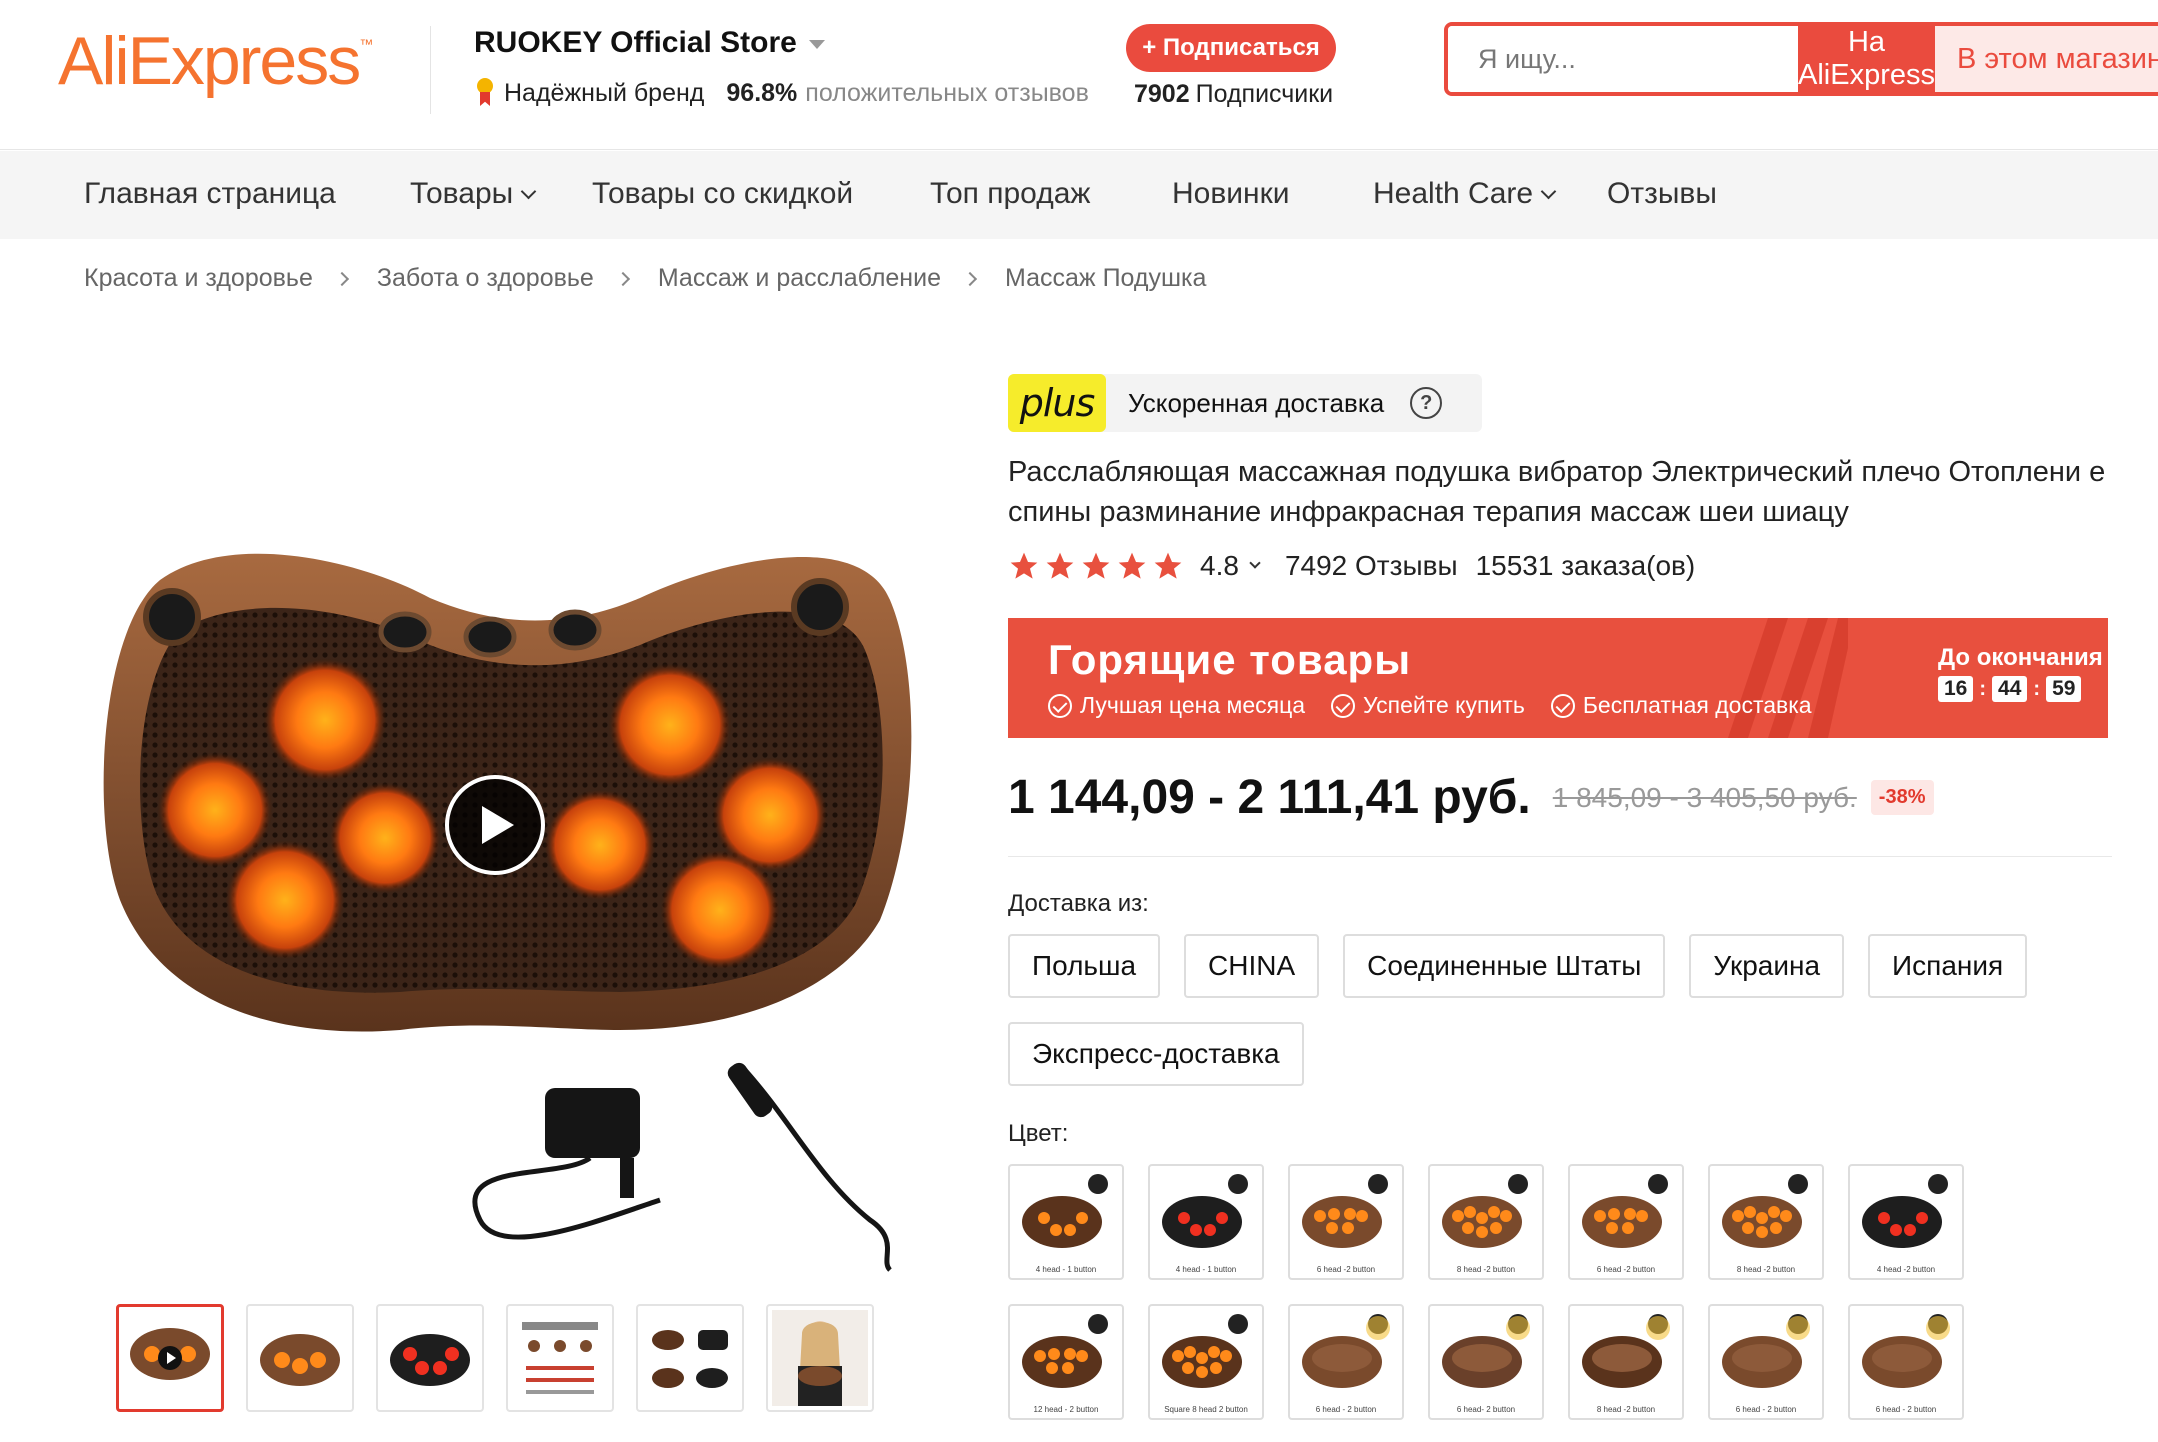  What do you see at coordinates (1486, 1362) in the screenshot?
I see `color-swatch: 6 head- 2 button` at bounding box center [1486, 1362].